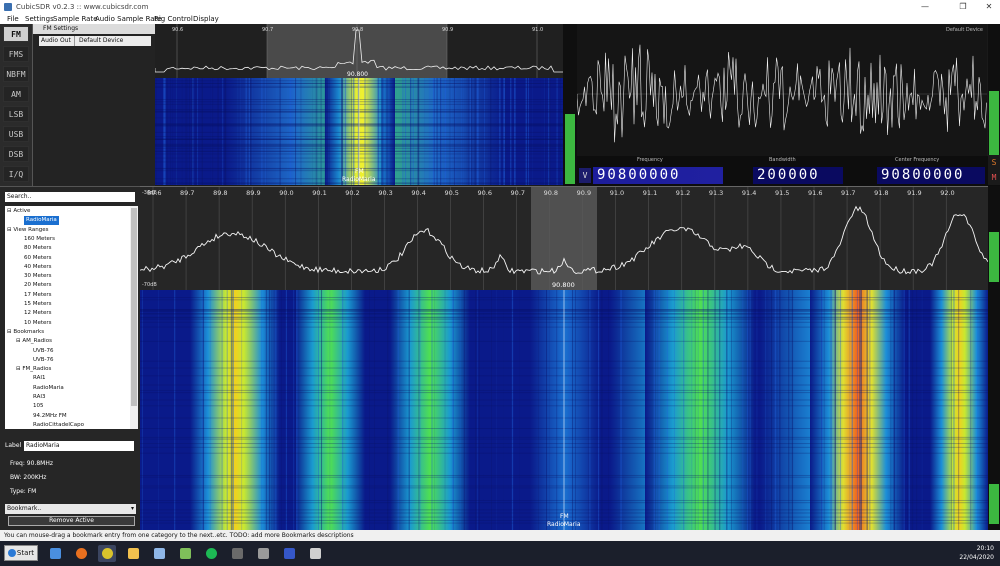 The width and height of the screenshot is (1000, 566). Describe the element at coordinates (782, 96) in the screenshot. I see `audio-scope: Default Device` at that location.